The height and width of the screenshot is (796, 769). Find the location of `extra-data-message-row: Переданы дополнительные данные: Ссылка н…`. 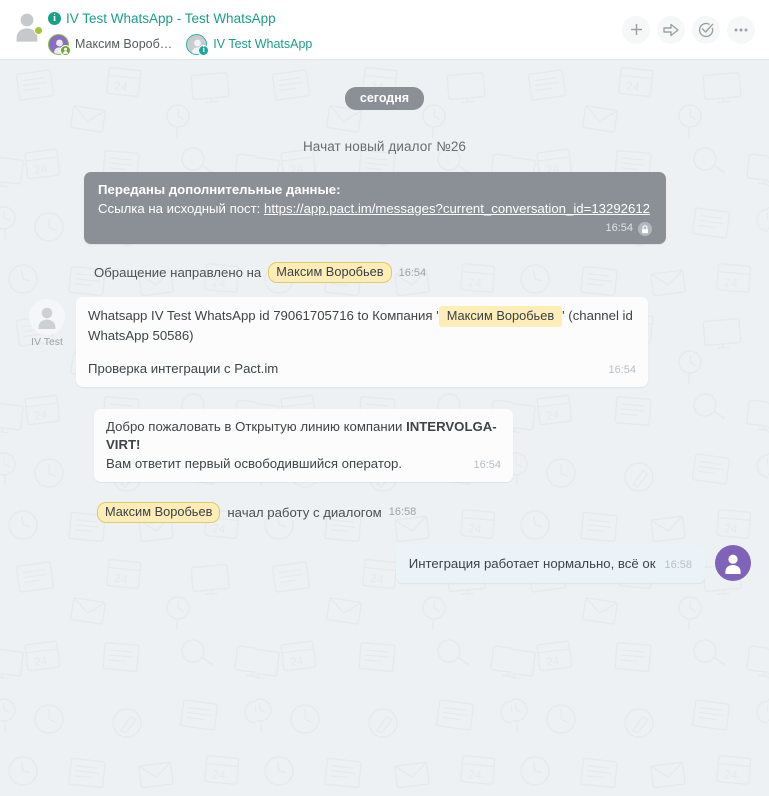

extra-data-message-row: Переданы дополнительные данные: Ссылка н… is located at coordinates (384, 208).